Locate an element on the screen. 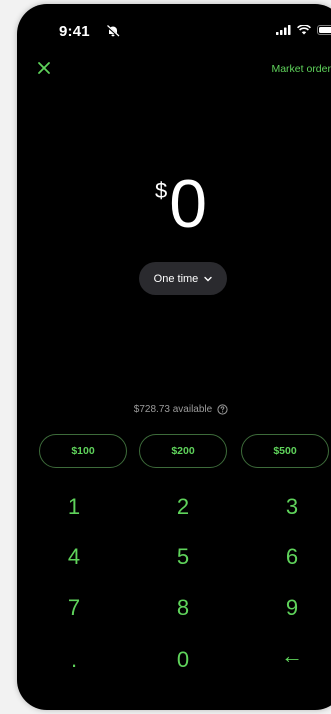  order-type-dropdown: Market order is located at coordinates (301, 69).